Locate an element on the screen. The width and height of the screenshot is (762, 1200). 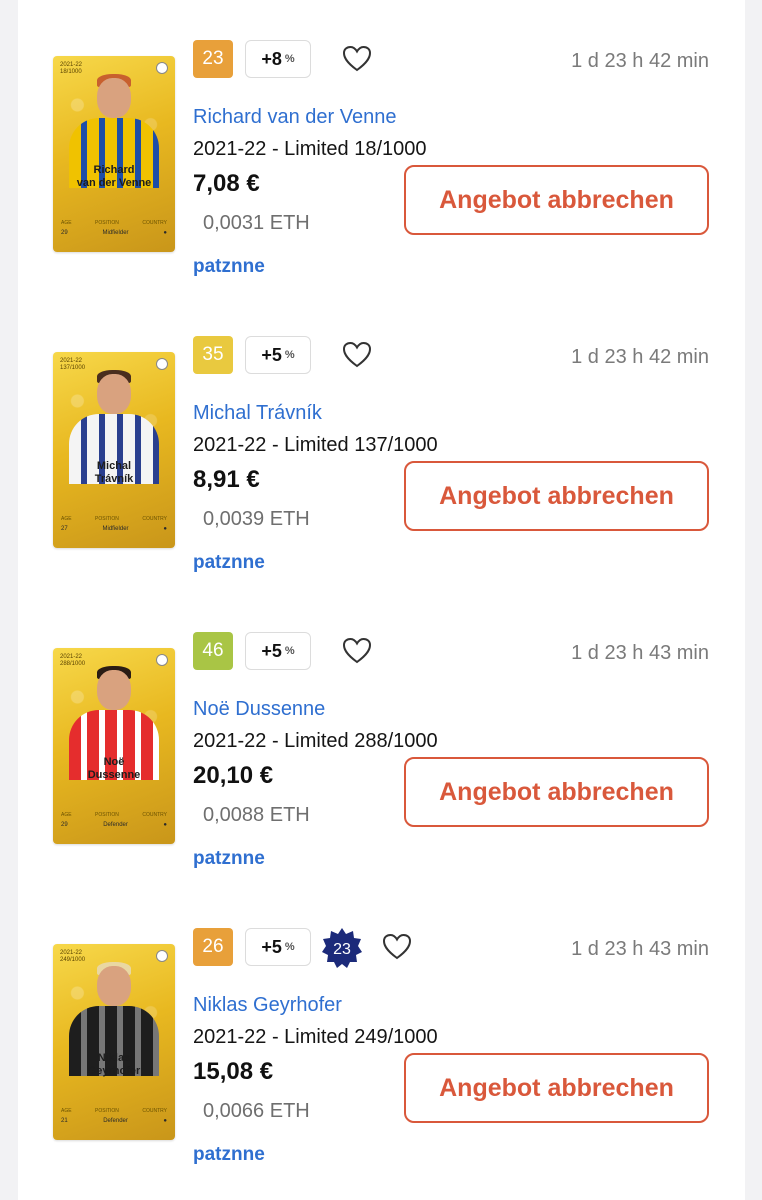
price-eur: 20,10 € is located at coordinates (233, 775).